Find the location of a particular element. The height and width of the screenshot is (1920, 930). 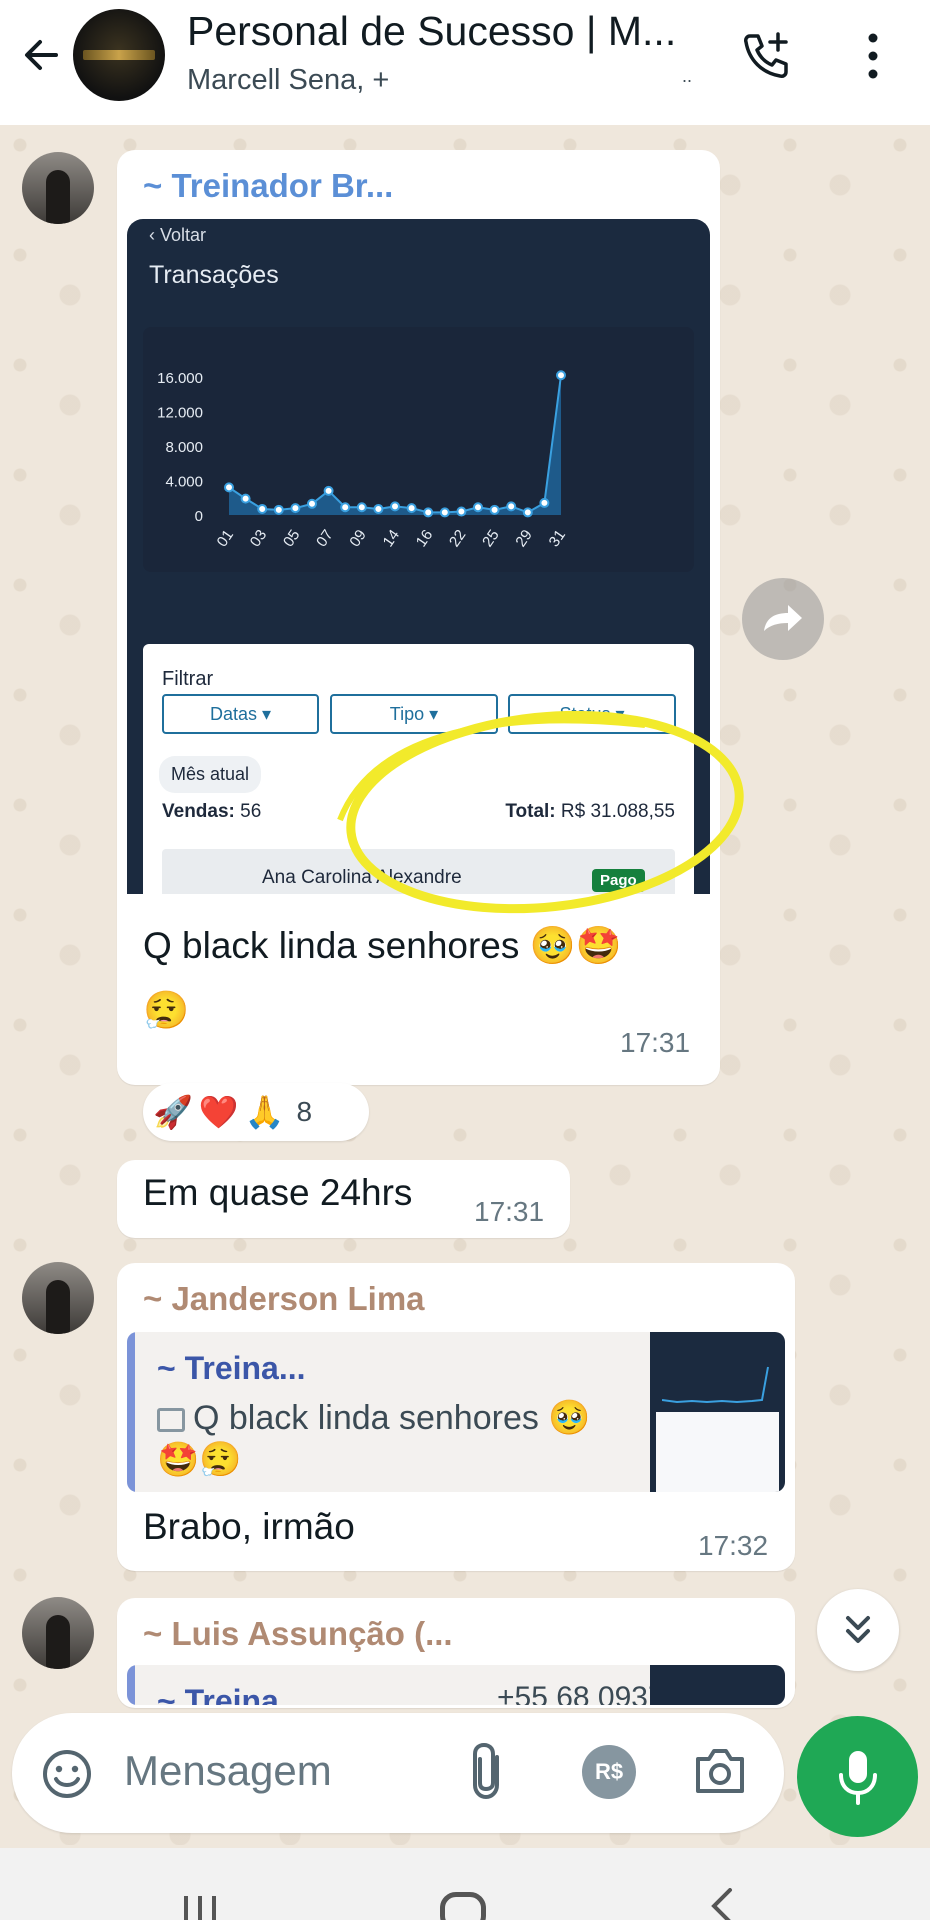

voice-message-button is located at coordinates (857, 1776).